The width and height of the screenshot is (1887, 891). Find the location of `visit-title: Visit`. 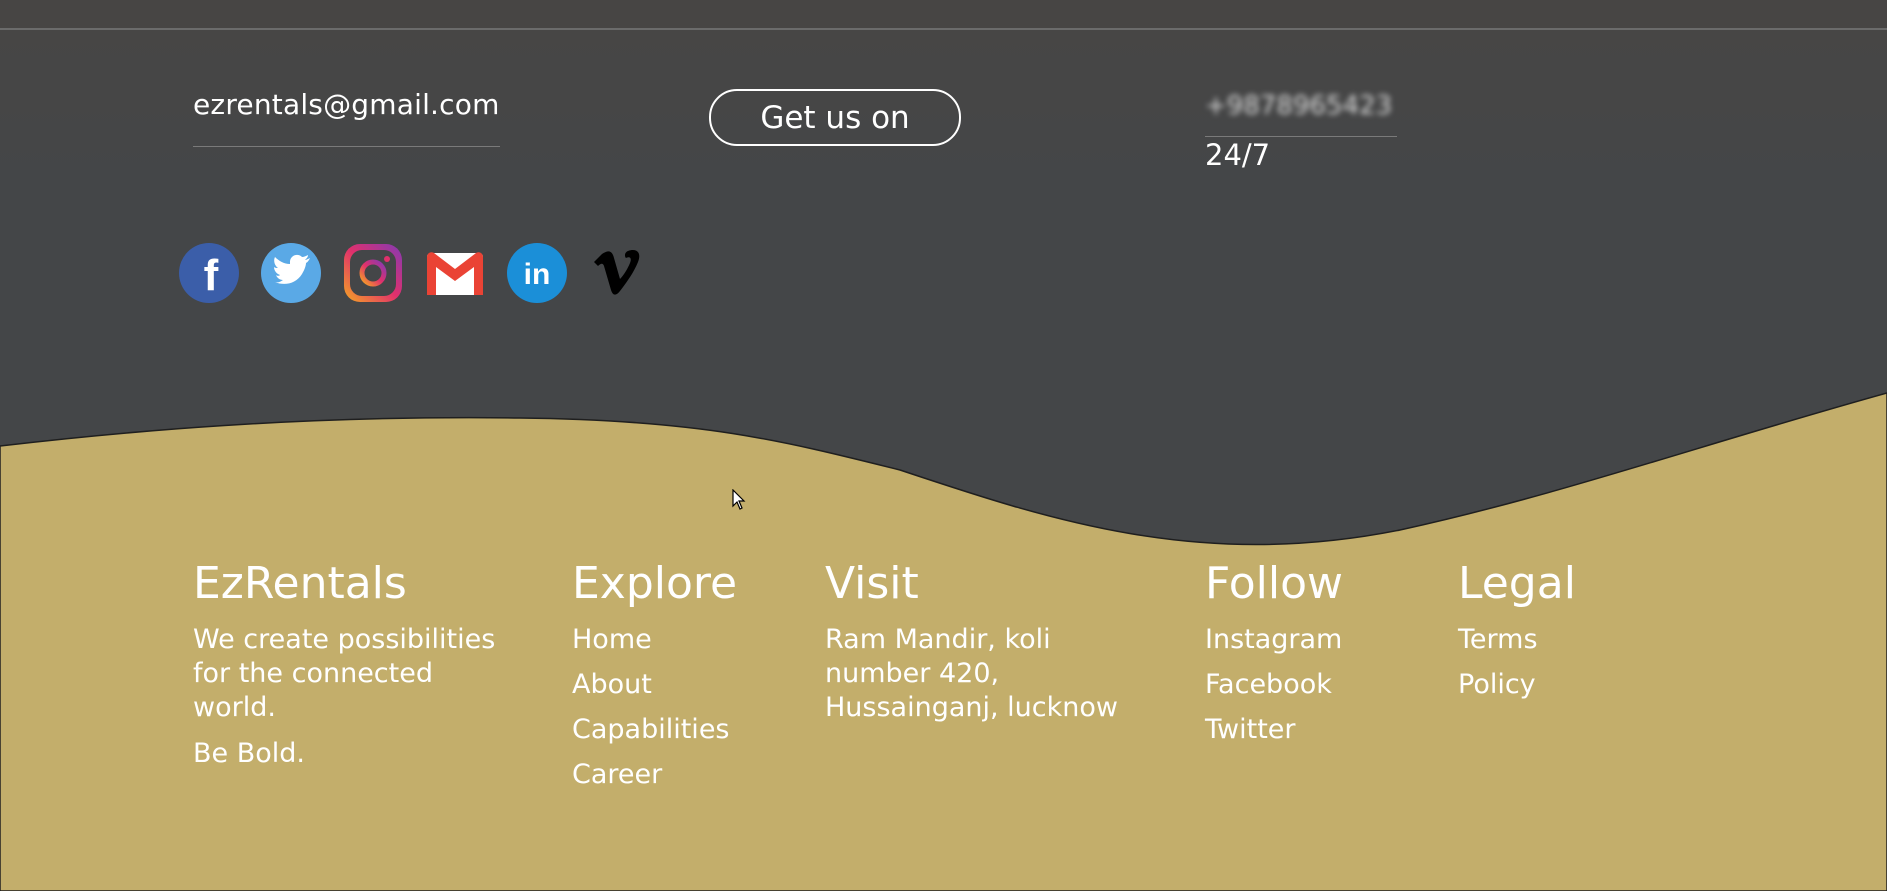

visit-title: Visit is located at coordinates (872, 583).